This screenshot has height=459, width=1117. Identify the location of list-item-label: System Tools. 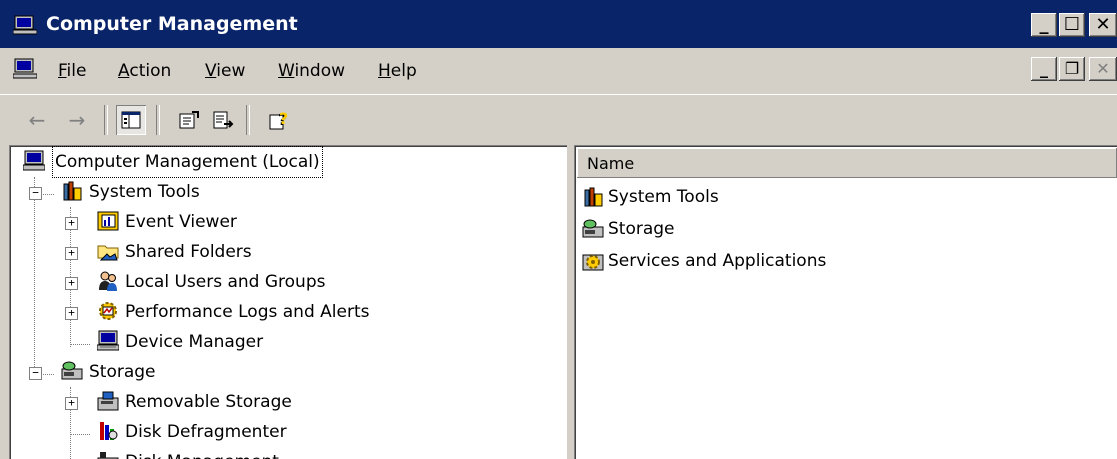
(663, 197).